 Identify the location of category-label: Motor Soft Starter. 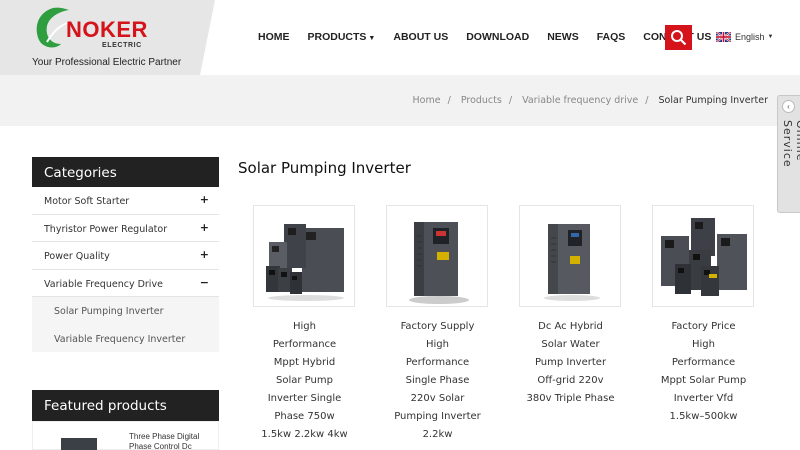
(87, 201).